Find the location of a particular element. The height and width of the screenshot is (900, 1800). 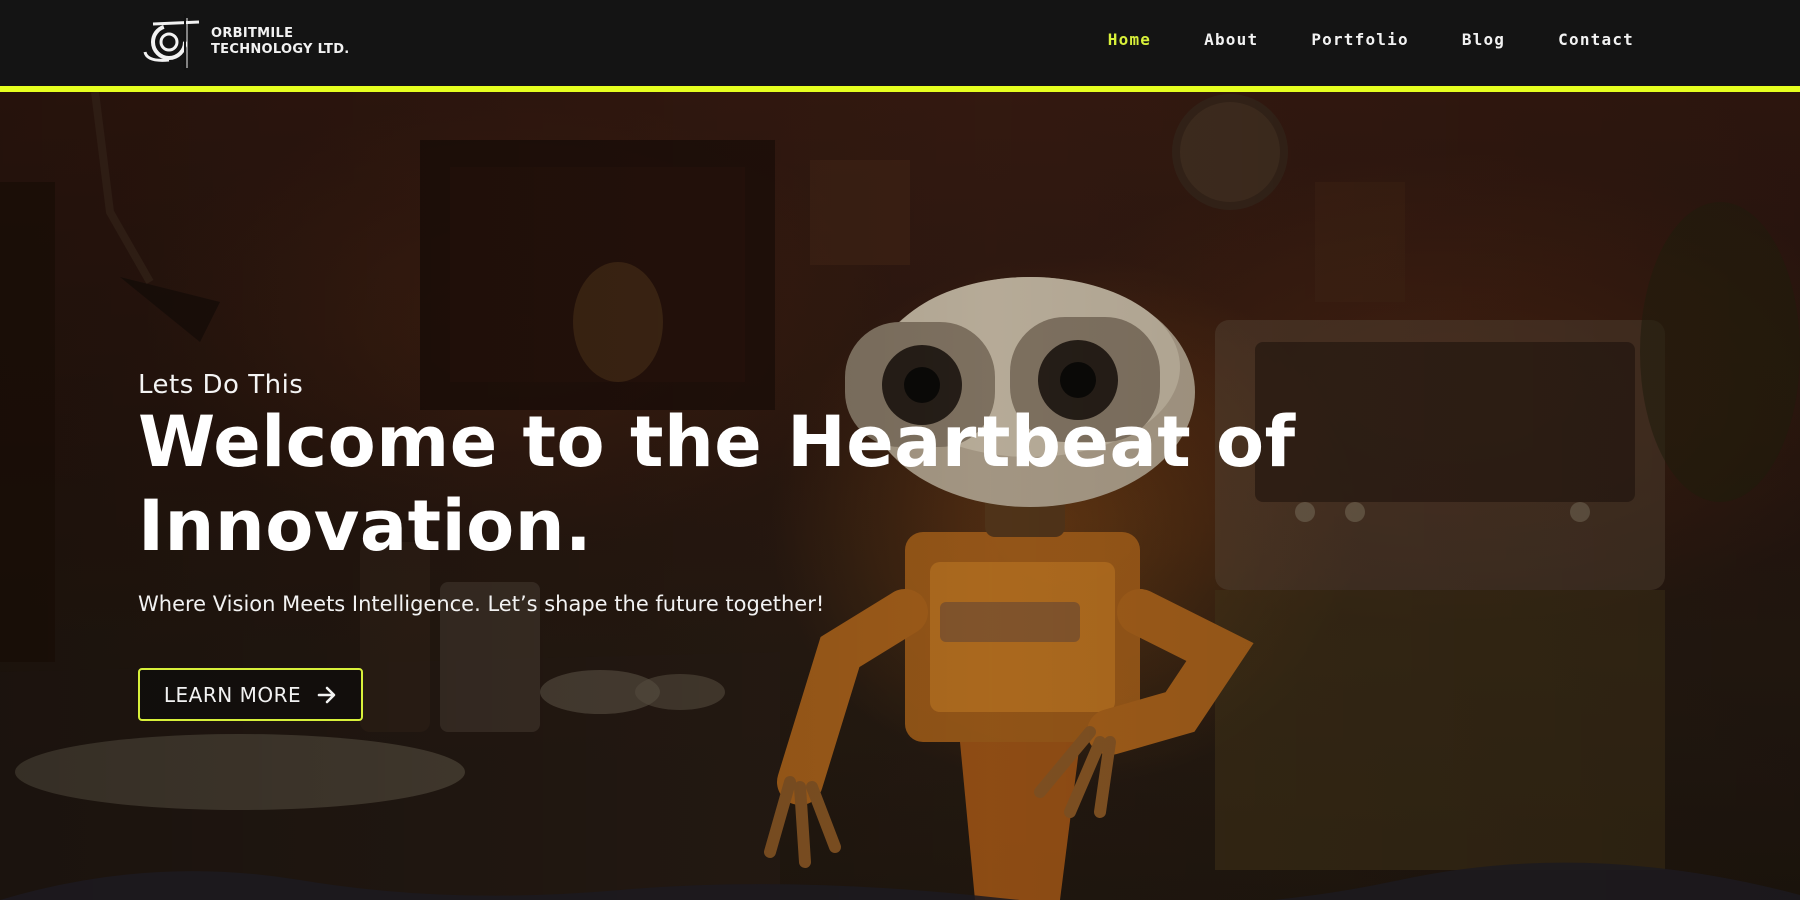

main-nav: Home About Portfolio Blog Contact is located at coordinates (1344, 40).